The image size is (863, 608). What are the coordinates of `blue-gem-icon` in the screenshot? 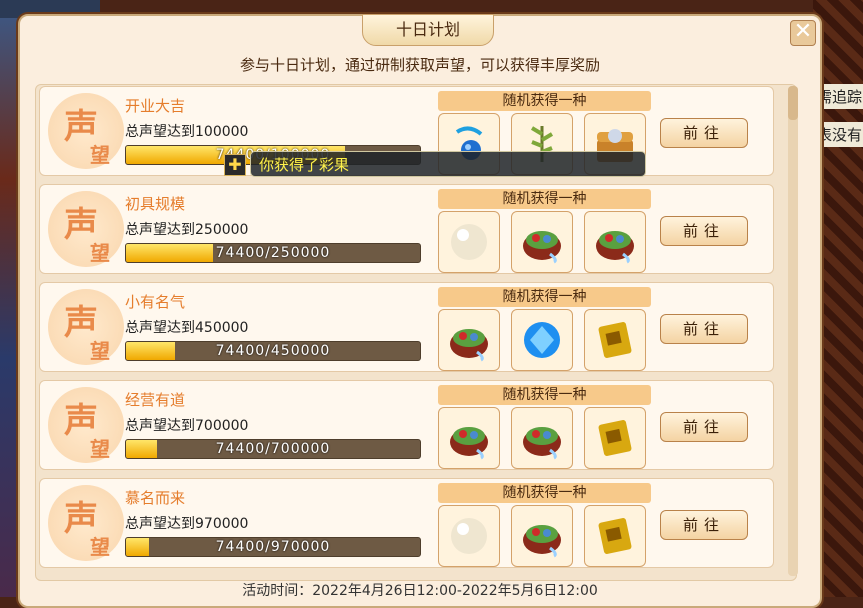 It's located at (542, 340).